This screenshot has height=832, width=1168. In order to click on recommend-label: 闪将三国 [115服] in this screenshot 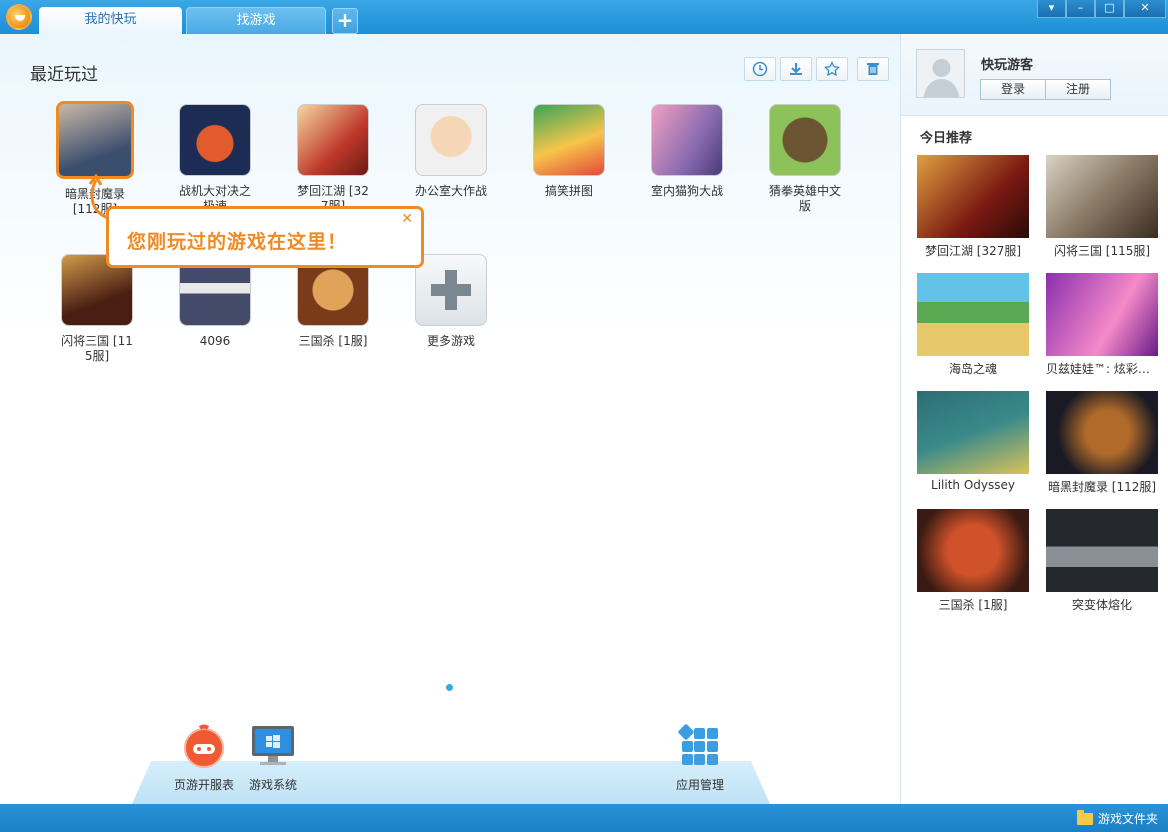, I will do `click(1102, 251)`.